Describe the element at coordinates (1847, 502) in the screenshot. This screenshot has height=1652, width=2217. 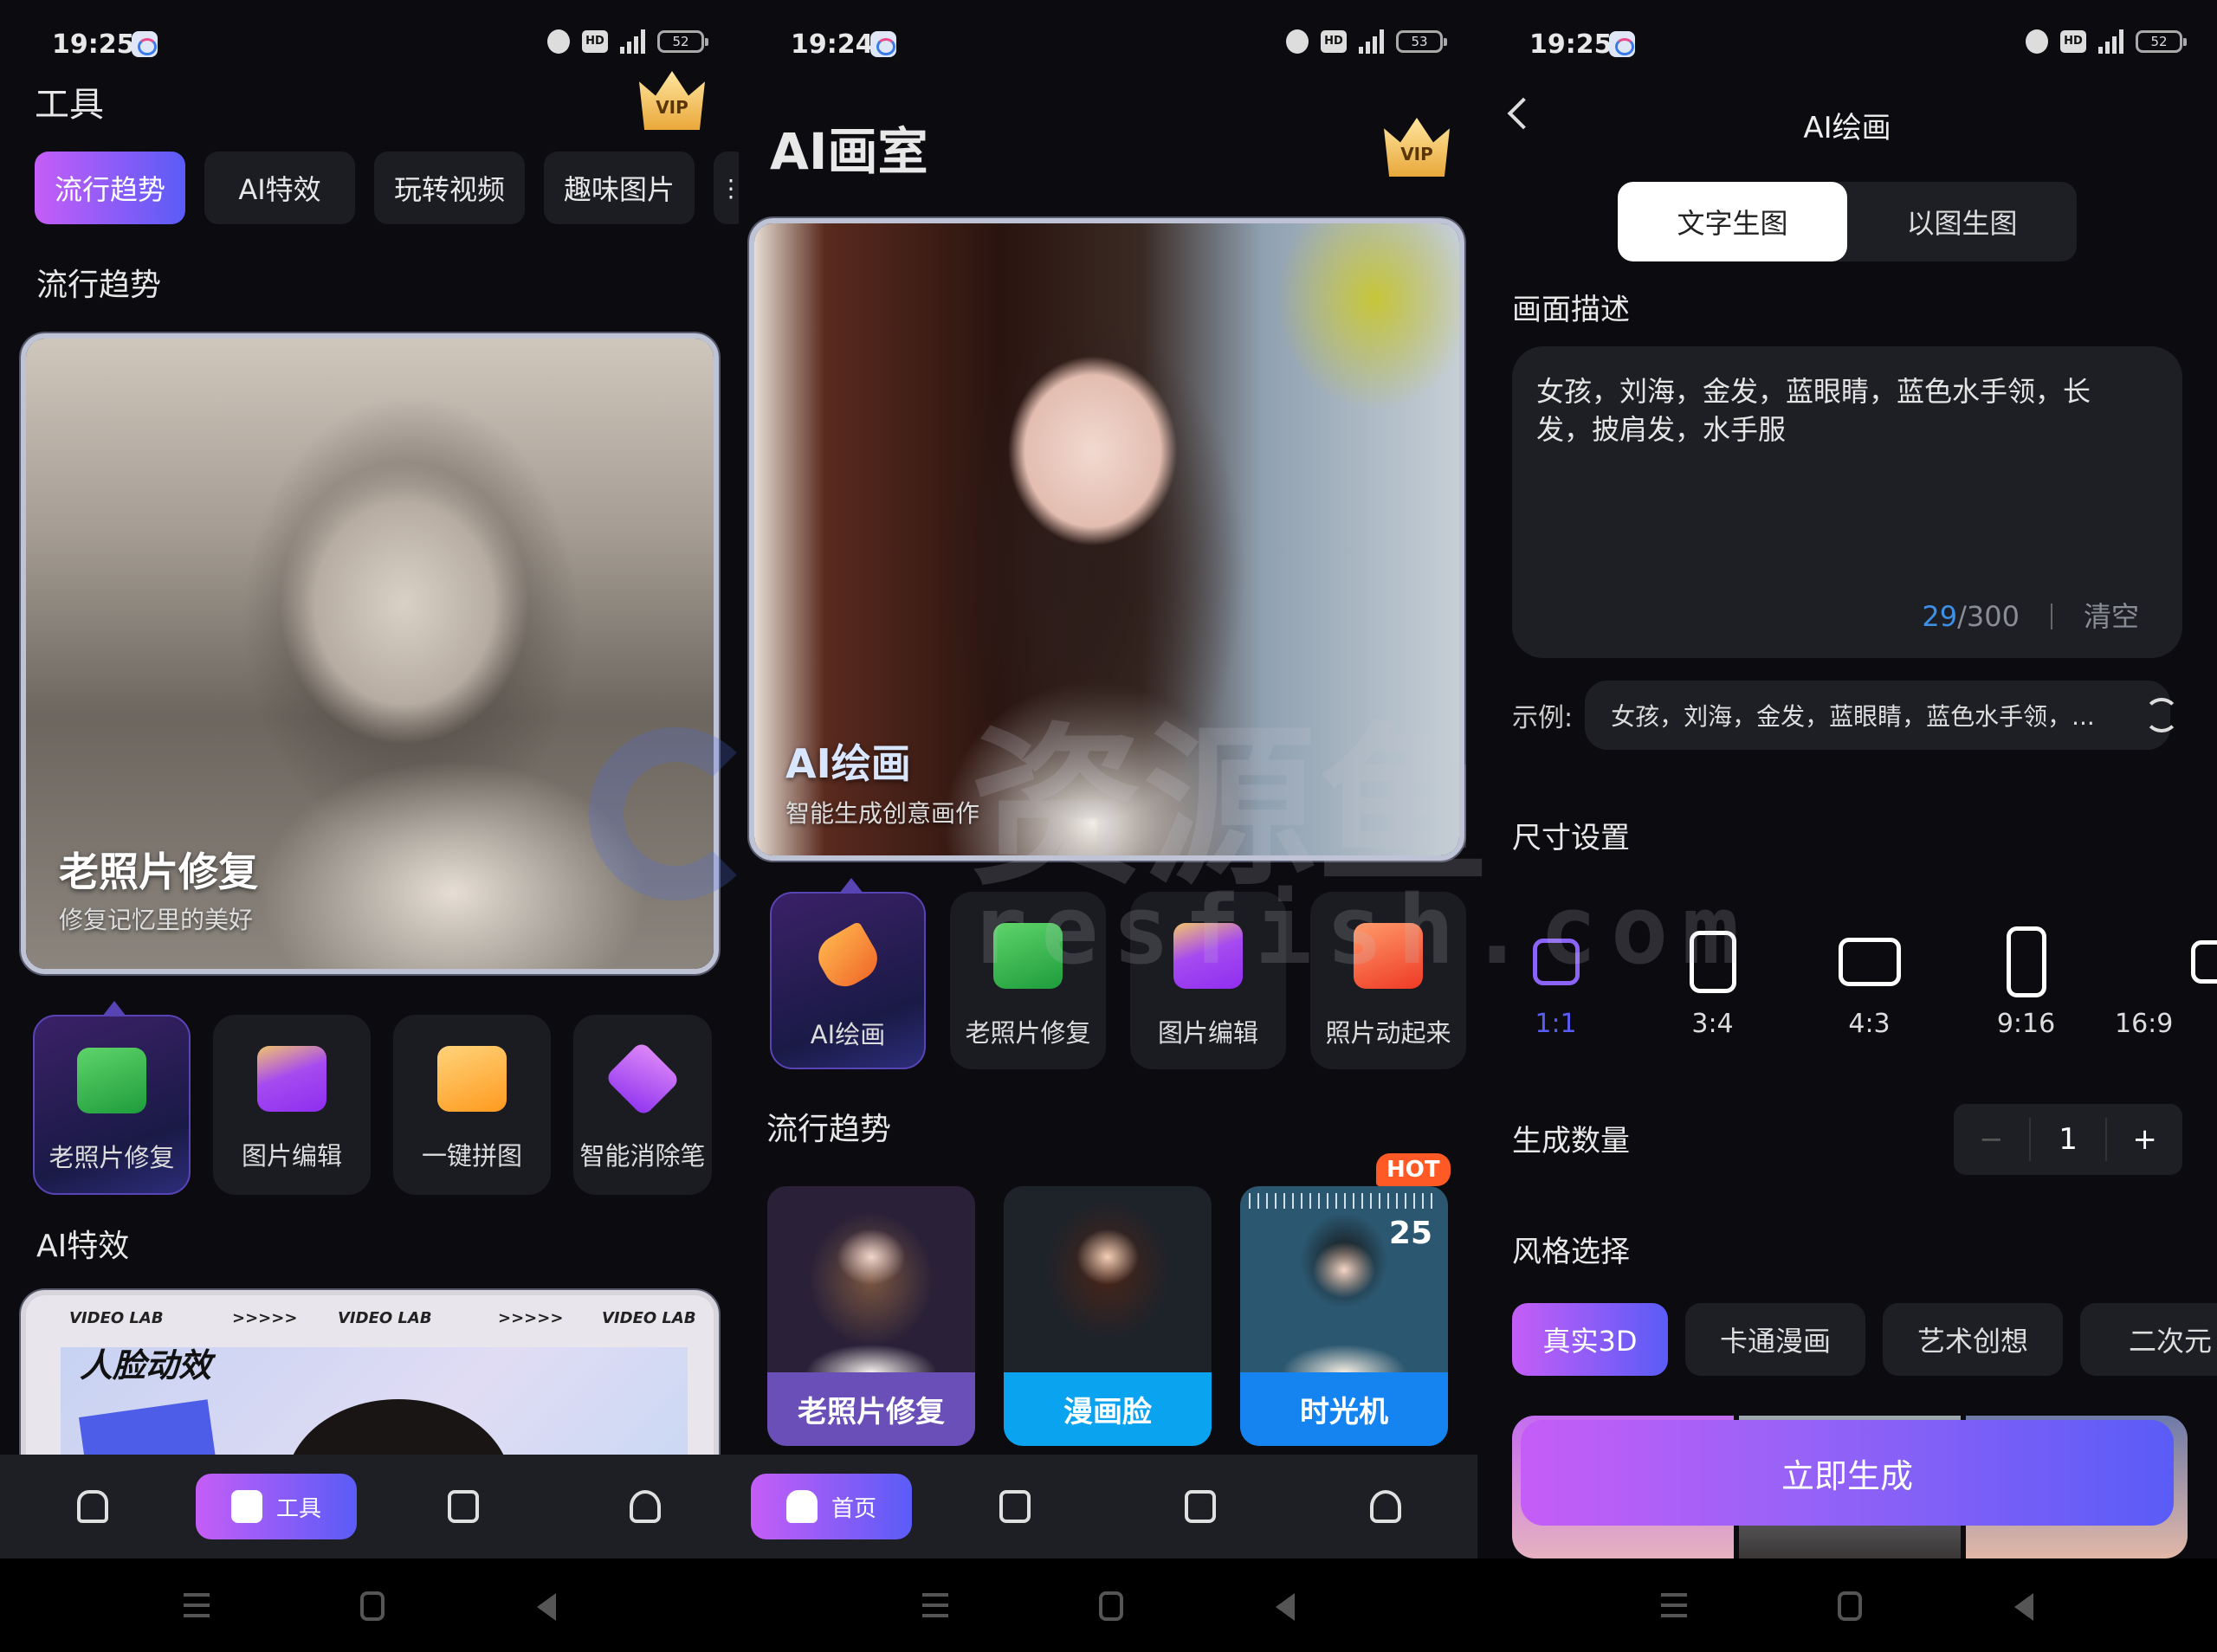
I see `prompt-textarea: 女孩，刘海，金发，蓝眼睛，蓝色水手领，长发，披肩发，水手服 29/300 清空` at that location.